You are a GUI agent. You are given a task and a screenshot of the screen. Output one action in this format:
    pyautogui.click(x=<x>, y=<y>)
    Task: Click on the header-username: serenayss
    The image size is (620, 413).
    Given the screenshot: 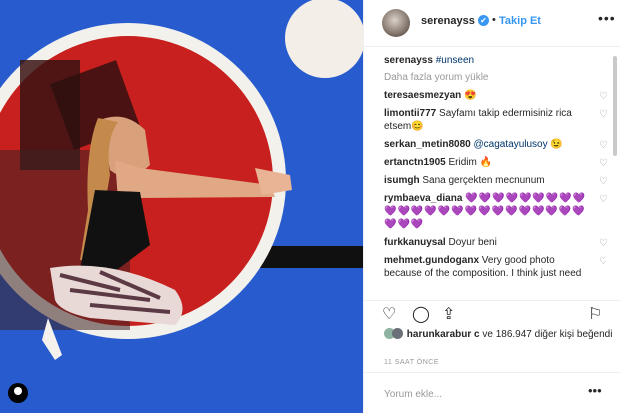 What is the action you would take?
    pyautogui.click(x=448, y=21)
    